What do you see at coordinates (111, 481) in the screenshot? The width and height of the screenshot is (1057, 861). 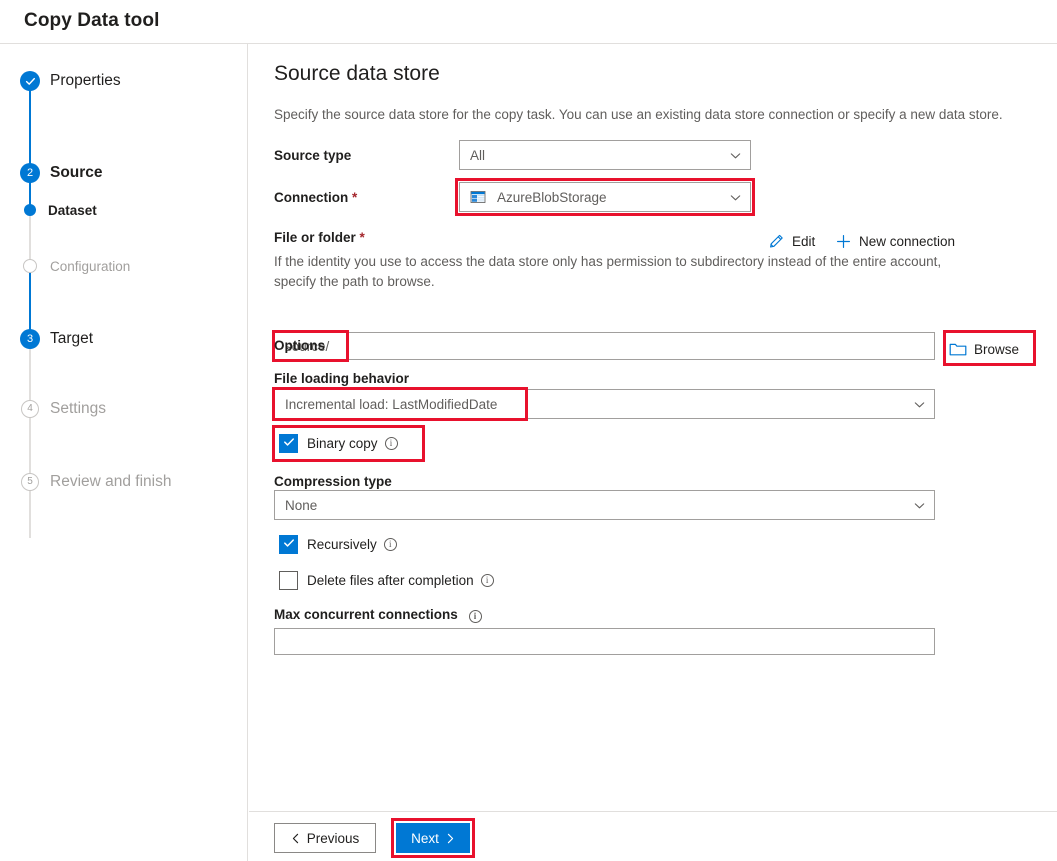 I see `sidebar-item-label: Review and finish` at bounding box center [111, 481].